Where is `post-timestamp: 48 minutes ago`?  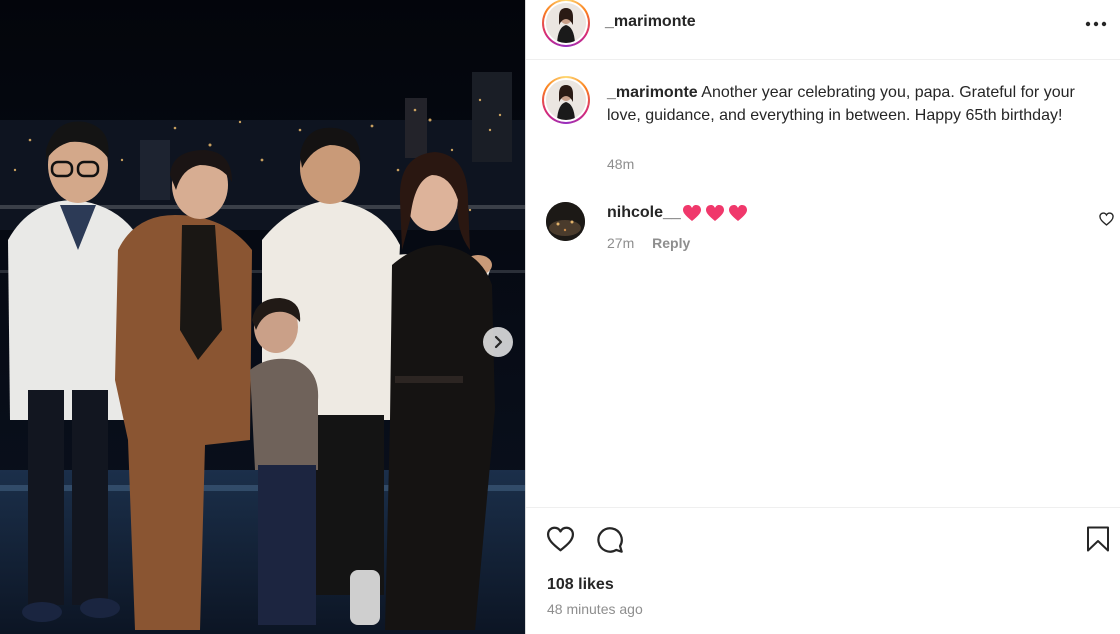 post-timestamp: 48 minutes ago is located at coordinates (595, 609).